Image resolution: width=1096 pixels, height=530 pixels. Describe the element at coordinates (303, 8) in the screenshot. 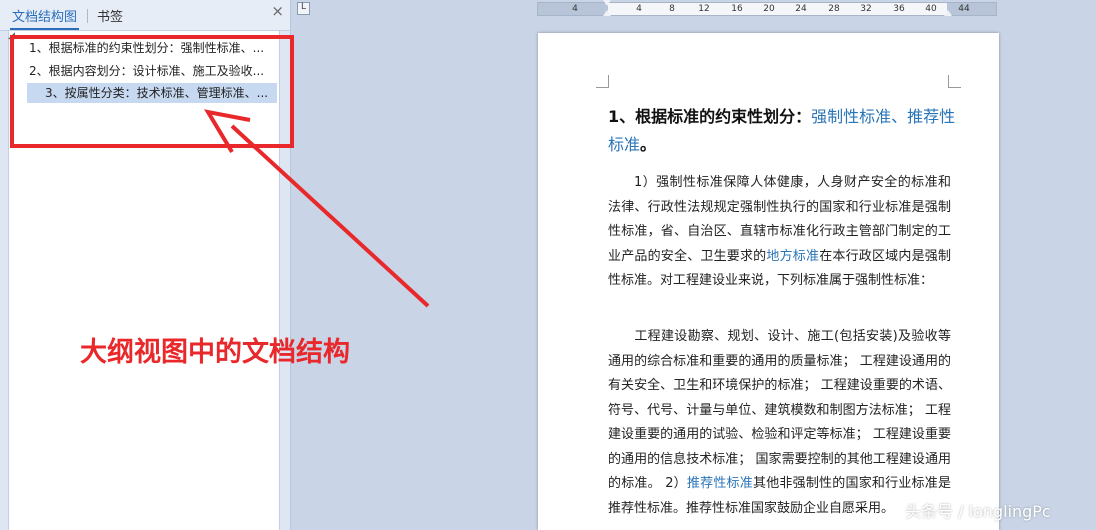

I see `tab-stop-selector-icon: L` at that location.